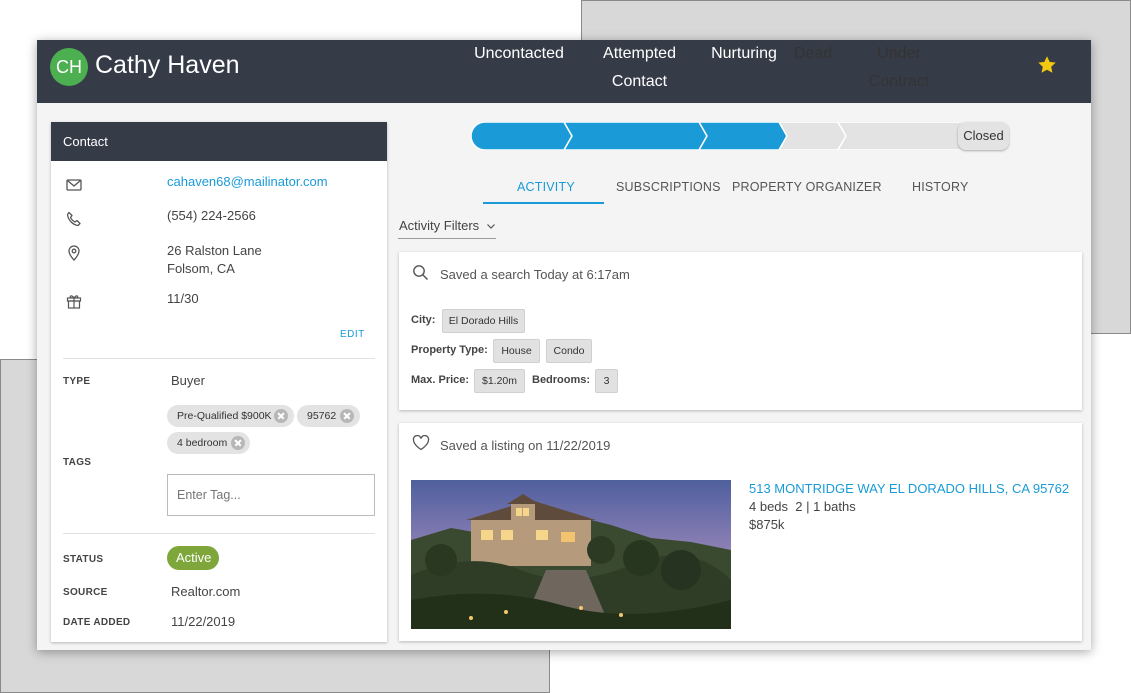 Image resolution: width=1131 pixels, height=693 pixels. What do you see at coordinates (83, 559) in the screenshot?
I see `status-label: STATUS` at bounding box center [83, 559].